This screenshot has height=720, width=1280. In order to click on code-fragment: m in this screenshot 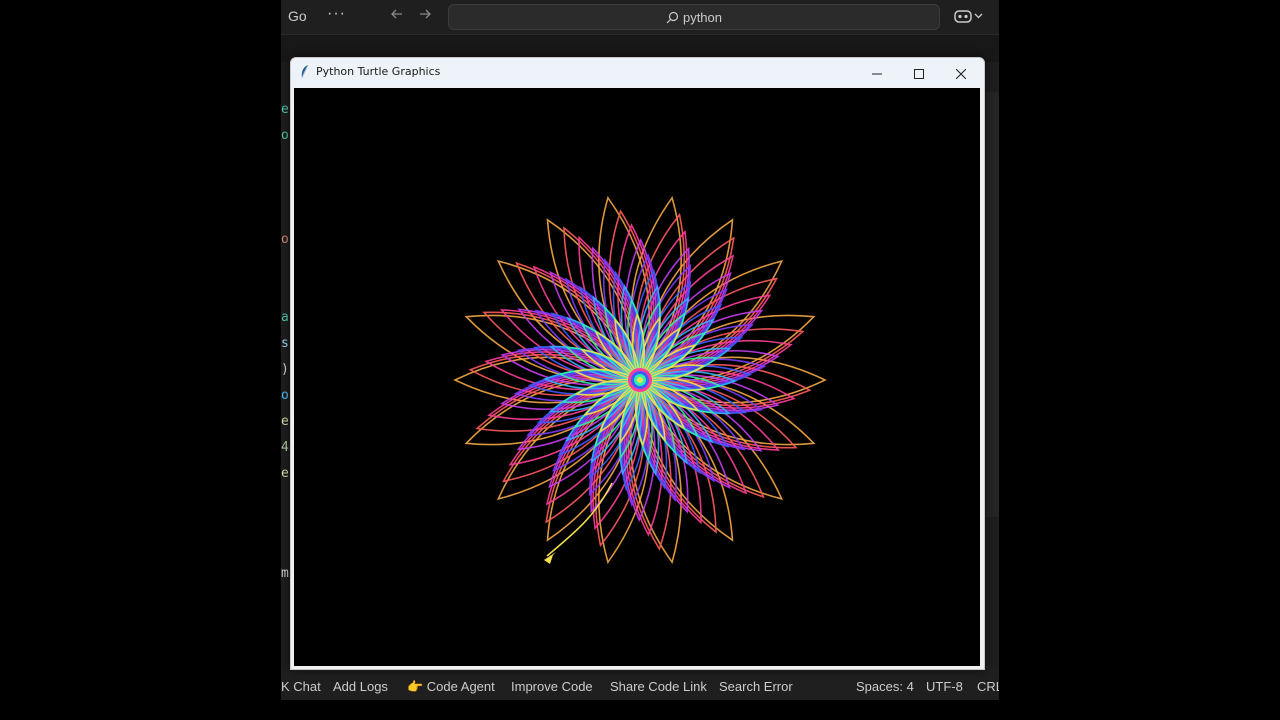, I will do `click(285, 573)`.